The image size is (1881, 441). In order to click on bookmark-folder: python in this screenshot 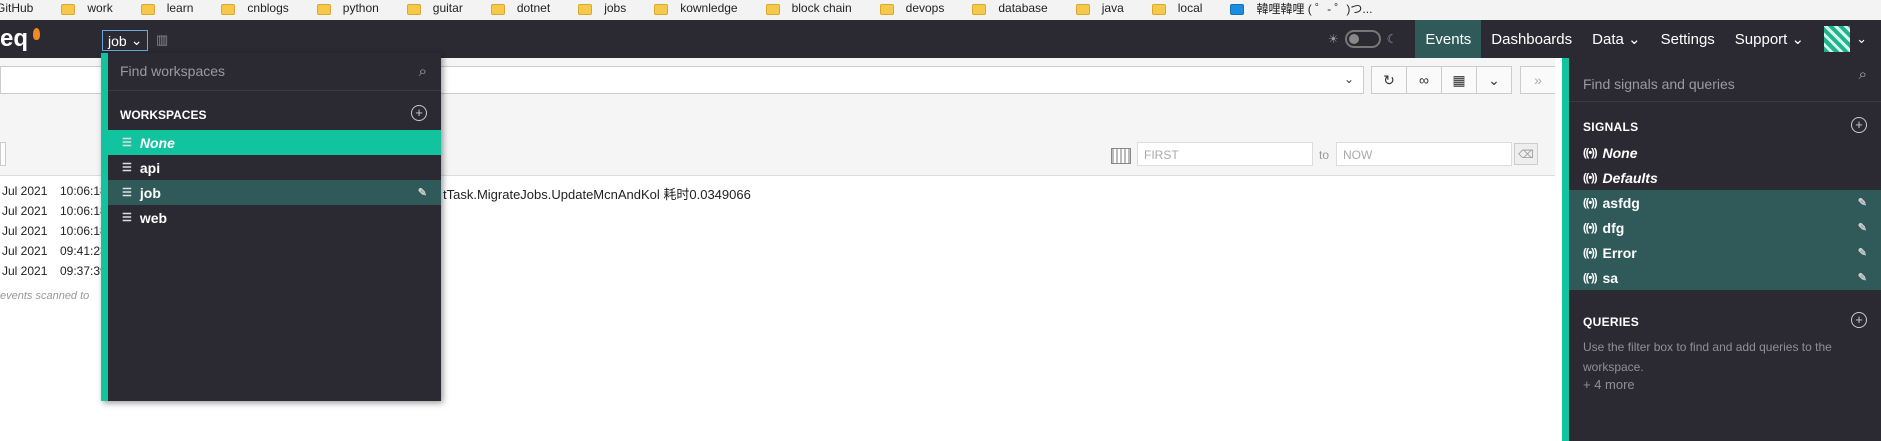, I will do `click(347, 7)`.